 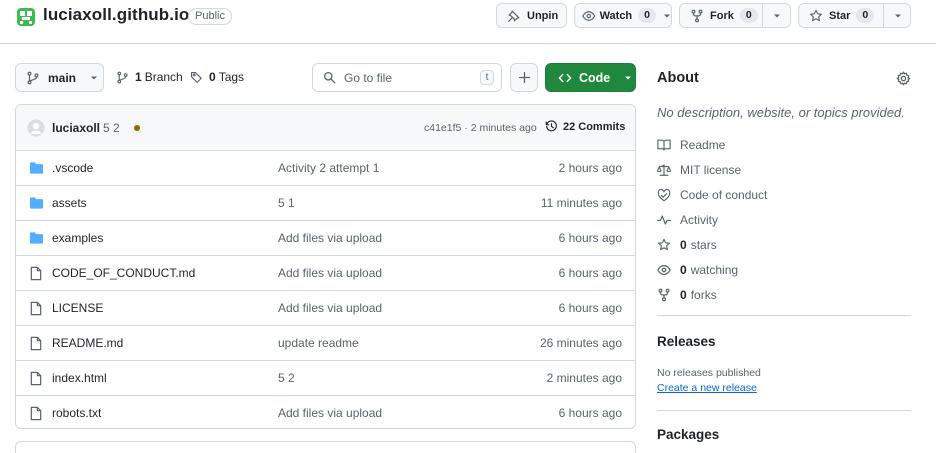 I want to click on watch-button: Watch 0, so click(x=623, y=15).